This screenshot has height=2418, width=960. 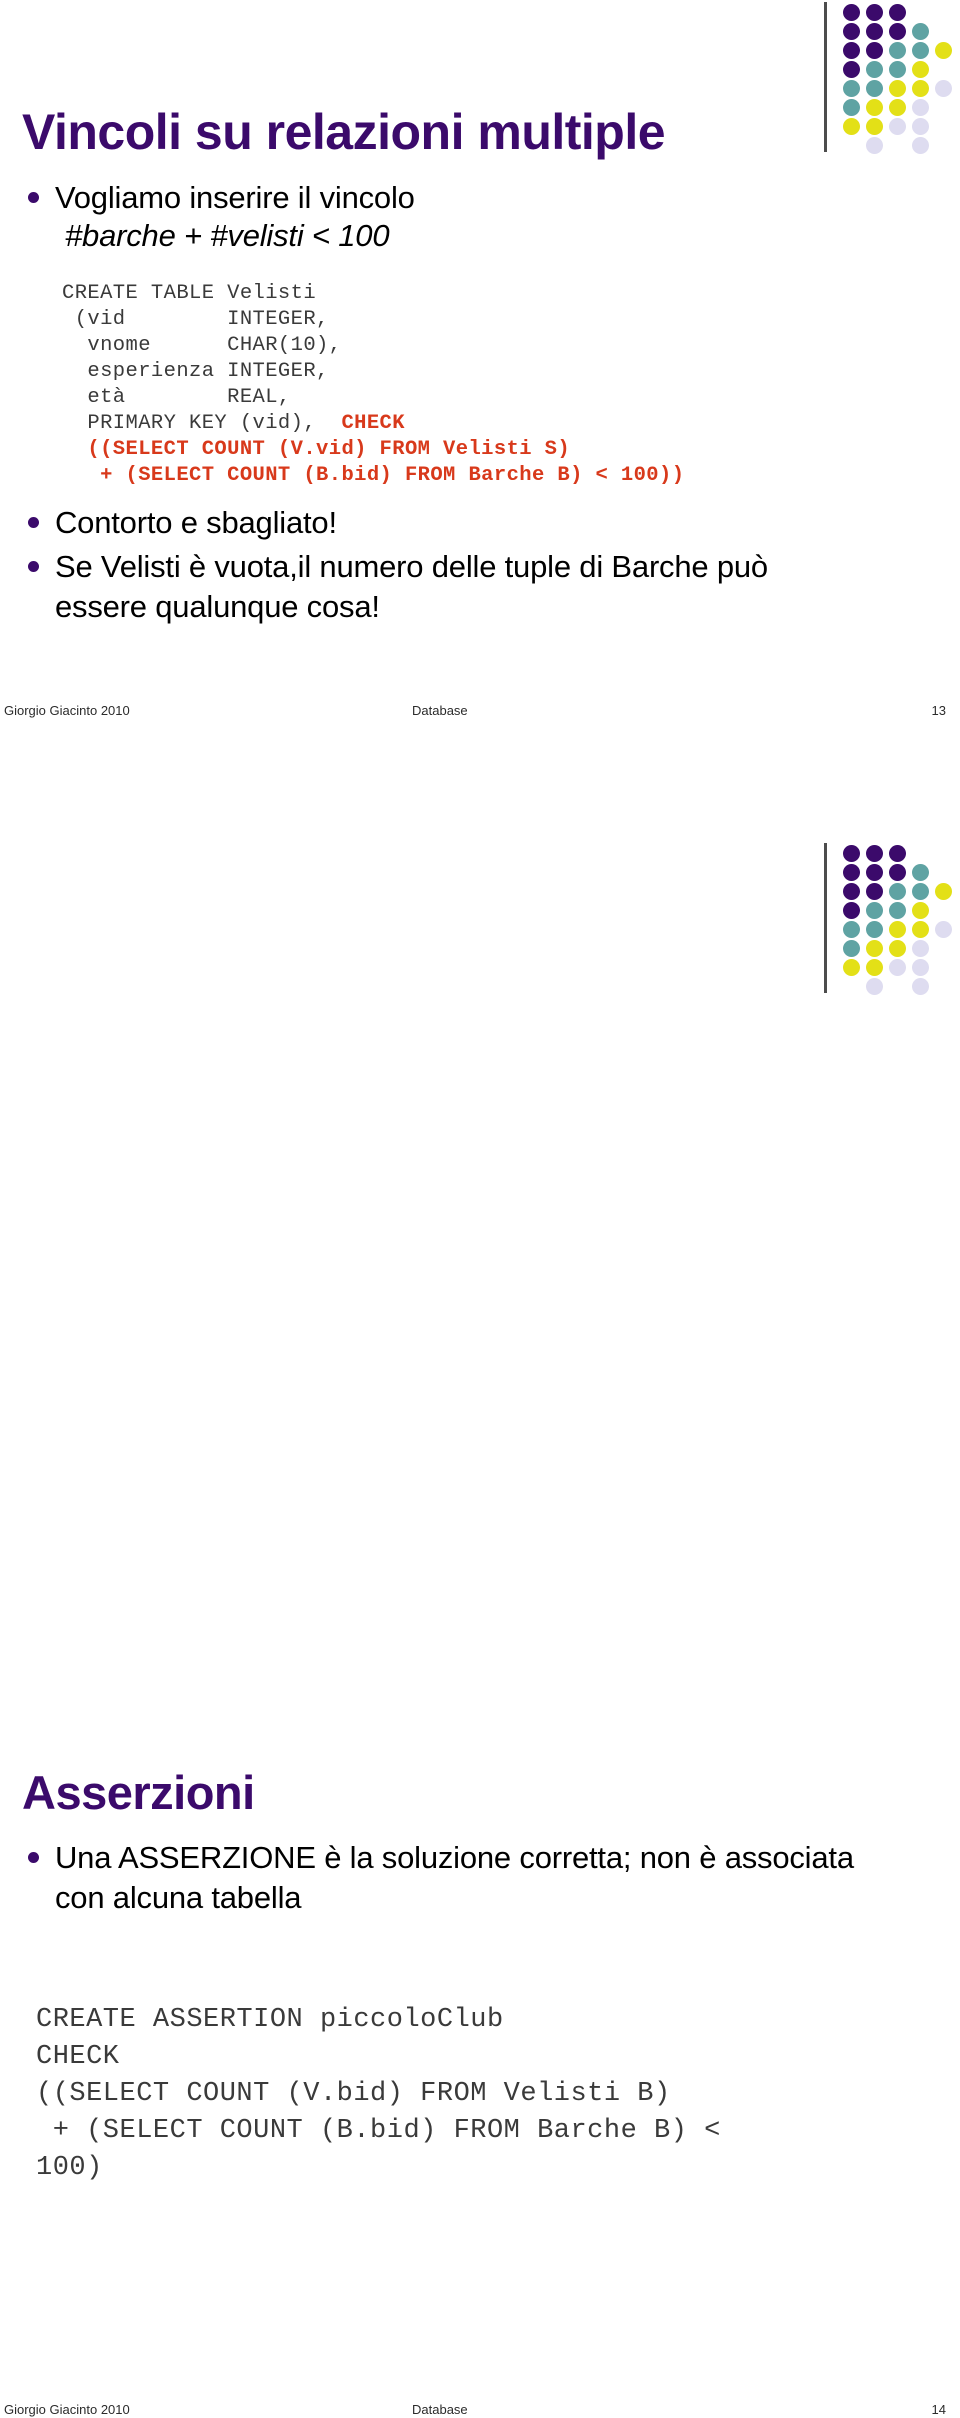 I want to click on bullet-text: Vogliamo inserire il vincolo, so click(x=235, y=197).